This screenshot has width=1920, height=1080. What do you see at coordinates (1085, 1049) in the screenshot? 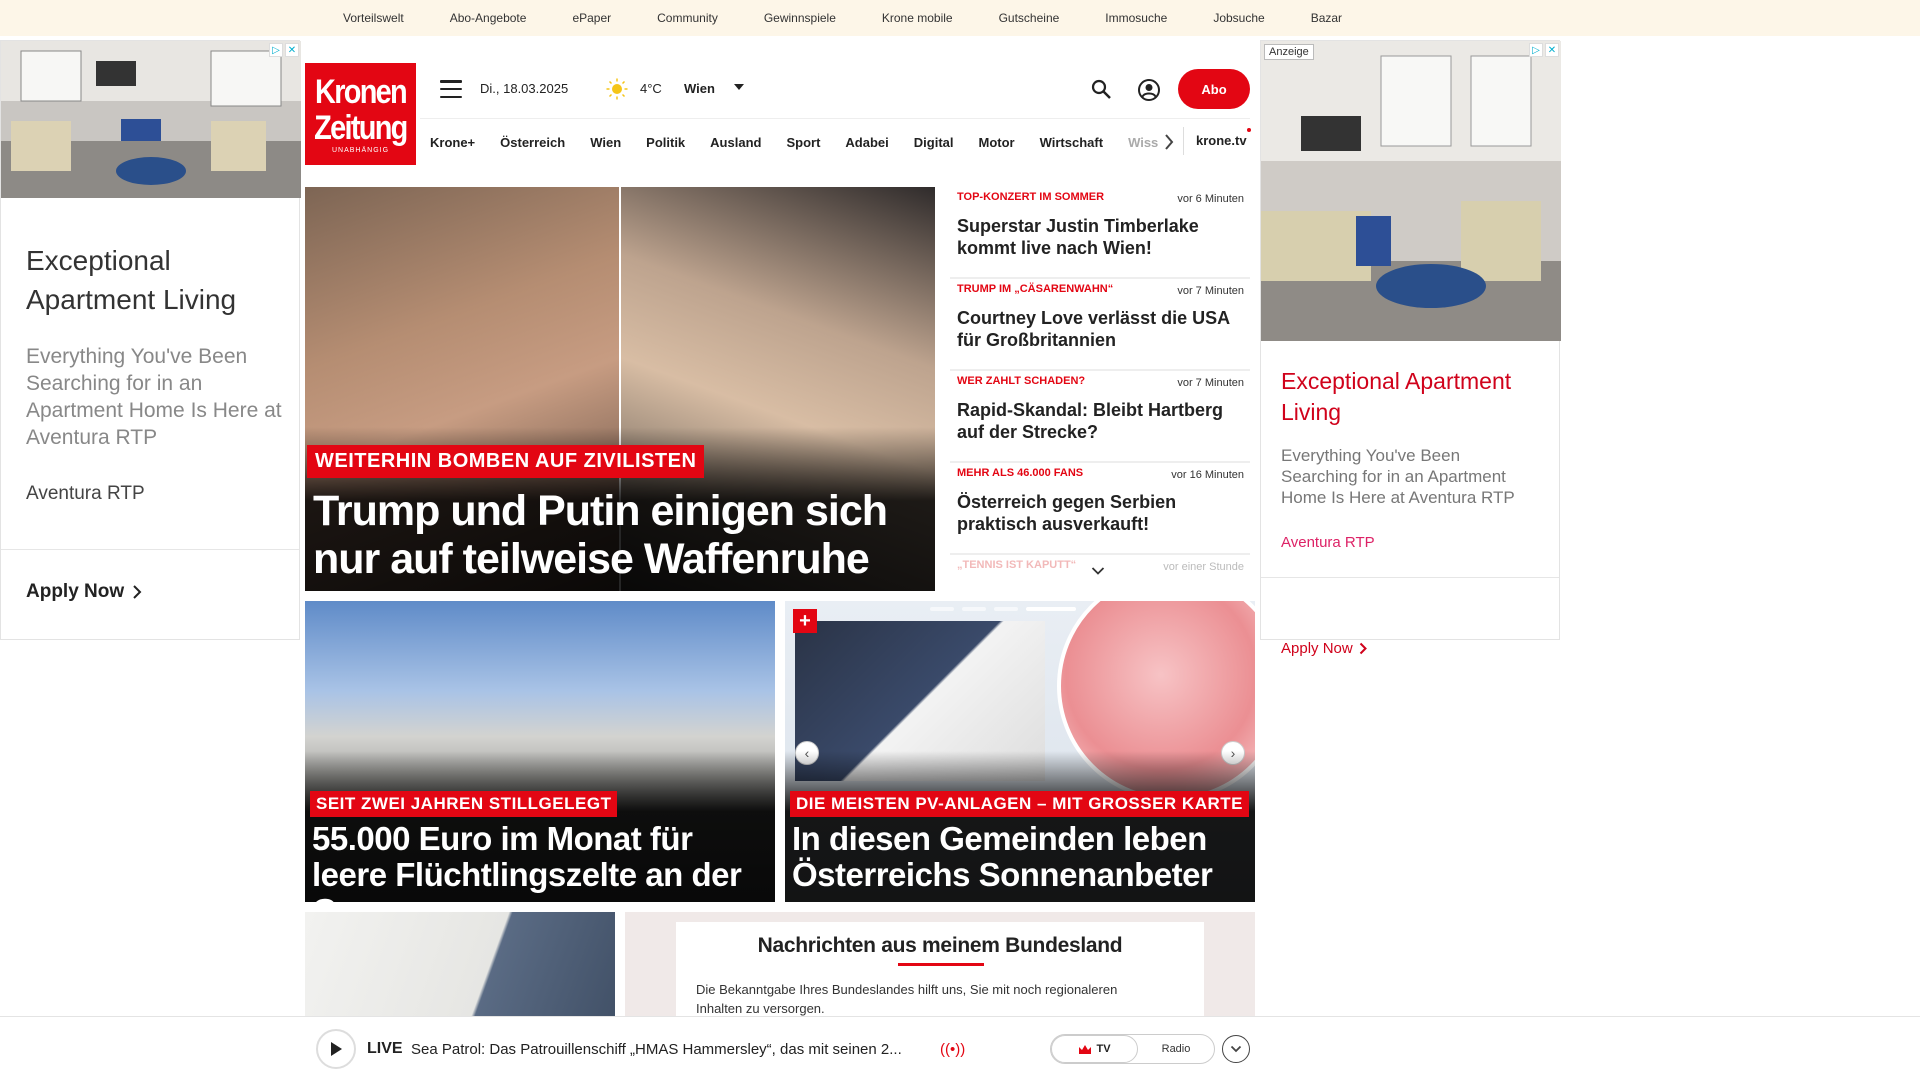
I see `crown-icon` at bounding box center [1085, 1049].